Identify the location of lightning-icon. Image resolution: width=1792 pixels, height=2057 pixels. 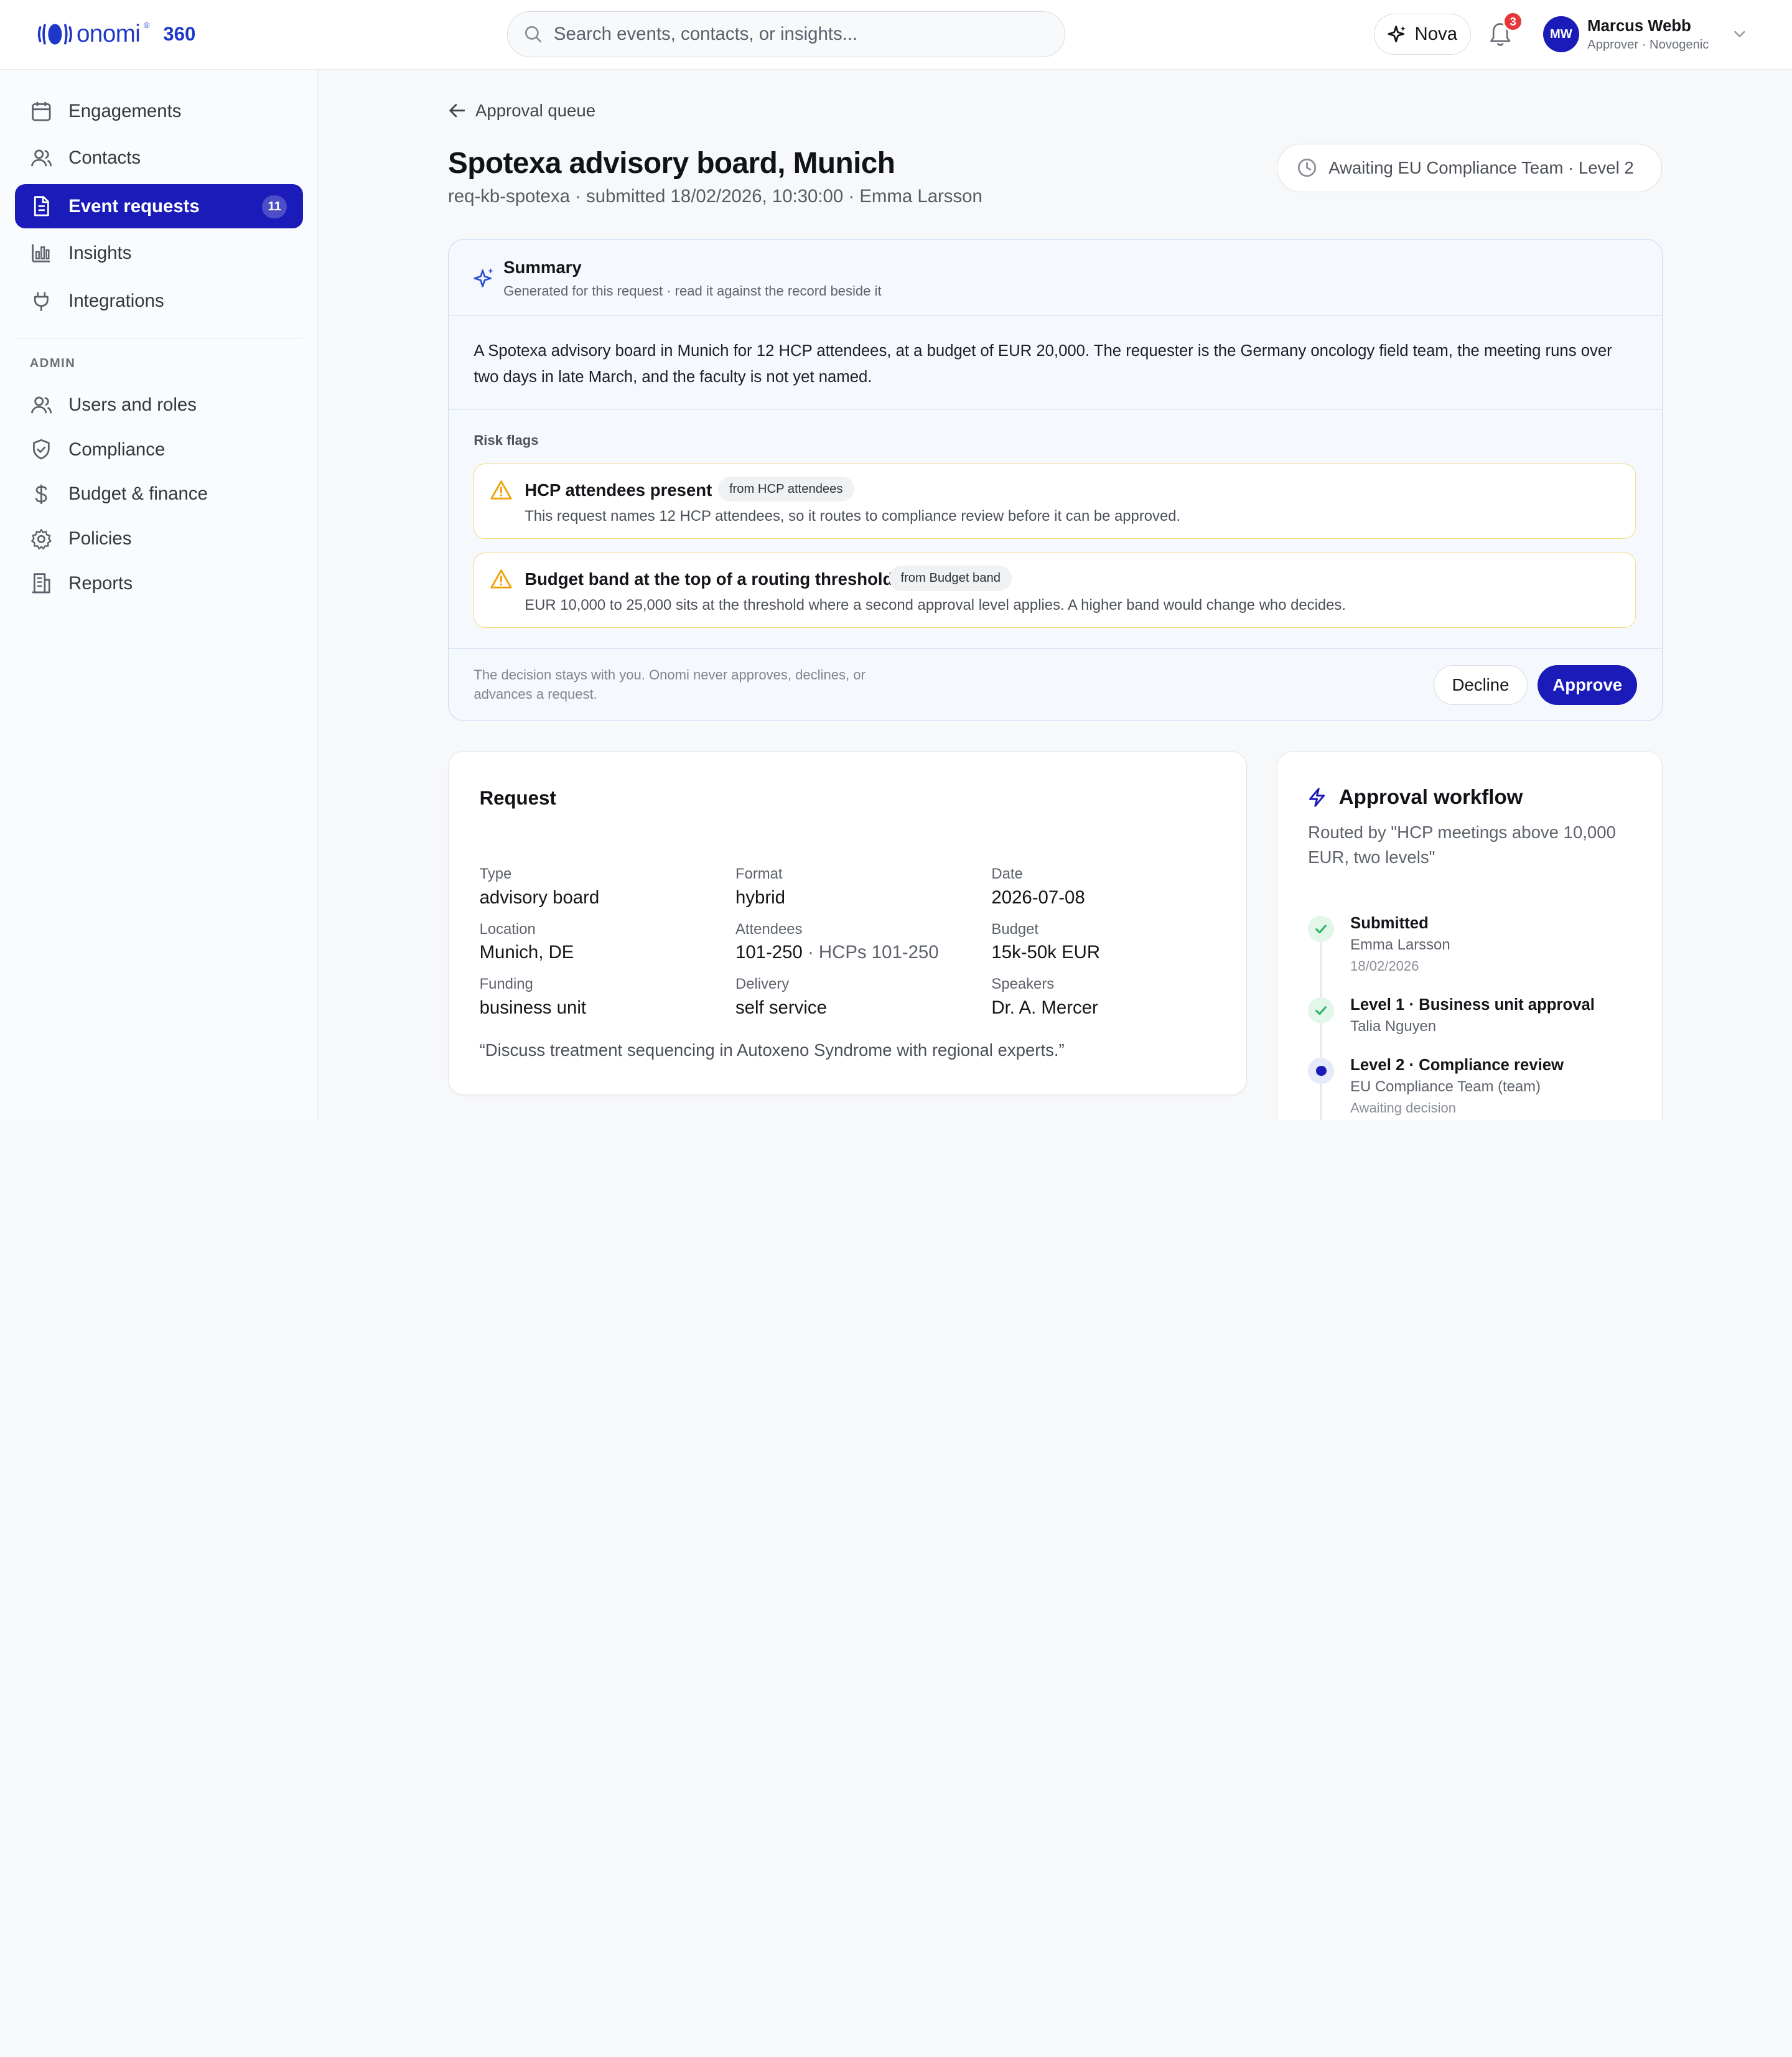
(1317, 797).